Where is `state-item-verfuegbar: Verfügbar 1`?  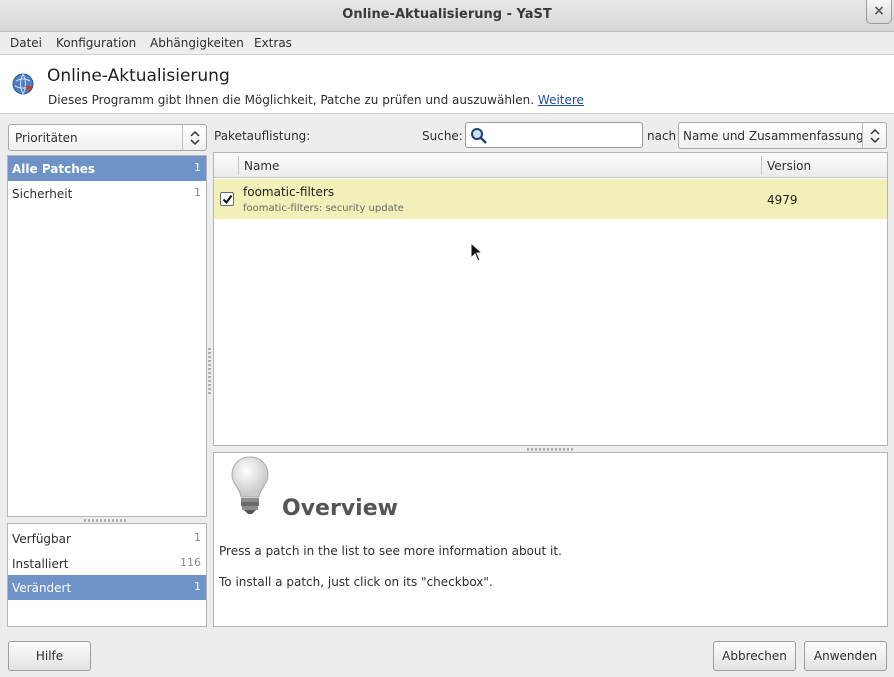 state-item-verfuegbar: Verfügbar 1 is located at coordinates (107, 538).